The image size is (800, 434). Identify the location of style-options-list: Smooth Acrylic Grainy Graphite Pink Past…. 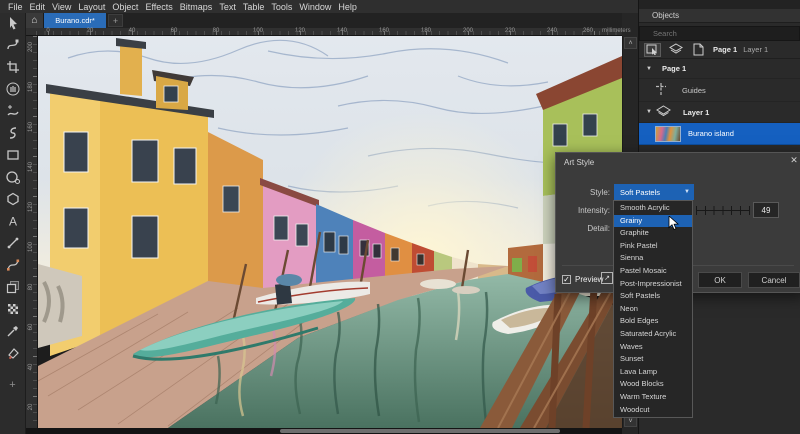
(653, 309).